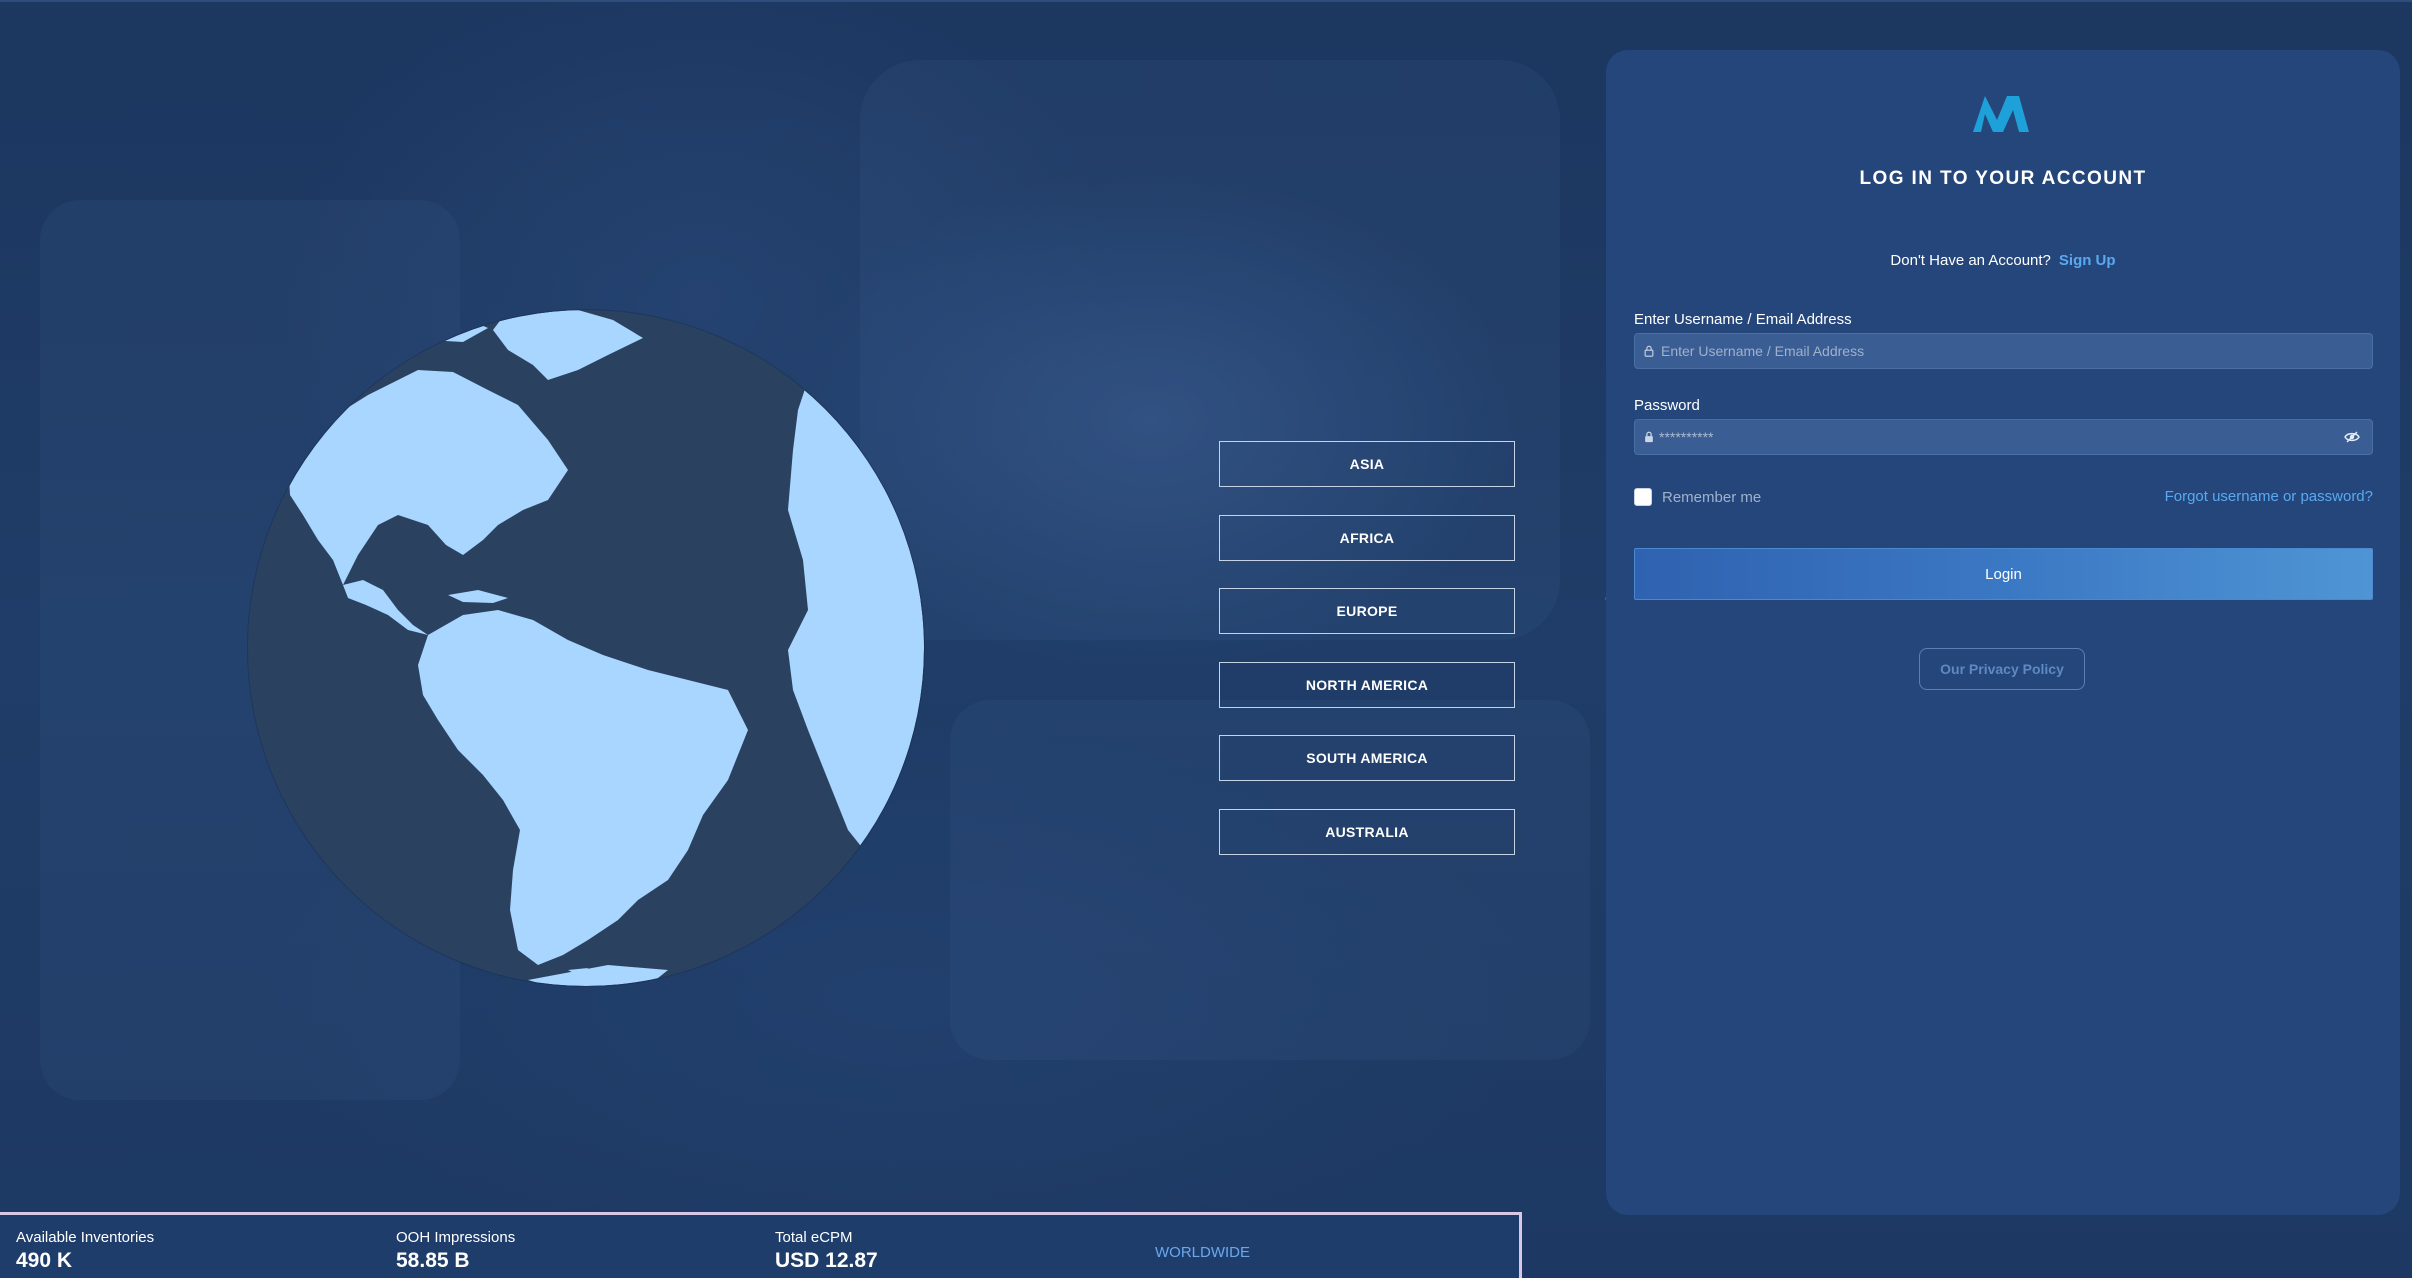 This screenshot has height=1278, width=2412. I want to click on continent-button-africa: AFRICA, so click(1367, 537).